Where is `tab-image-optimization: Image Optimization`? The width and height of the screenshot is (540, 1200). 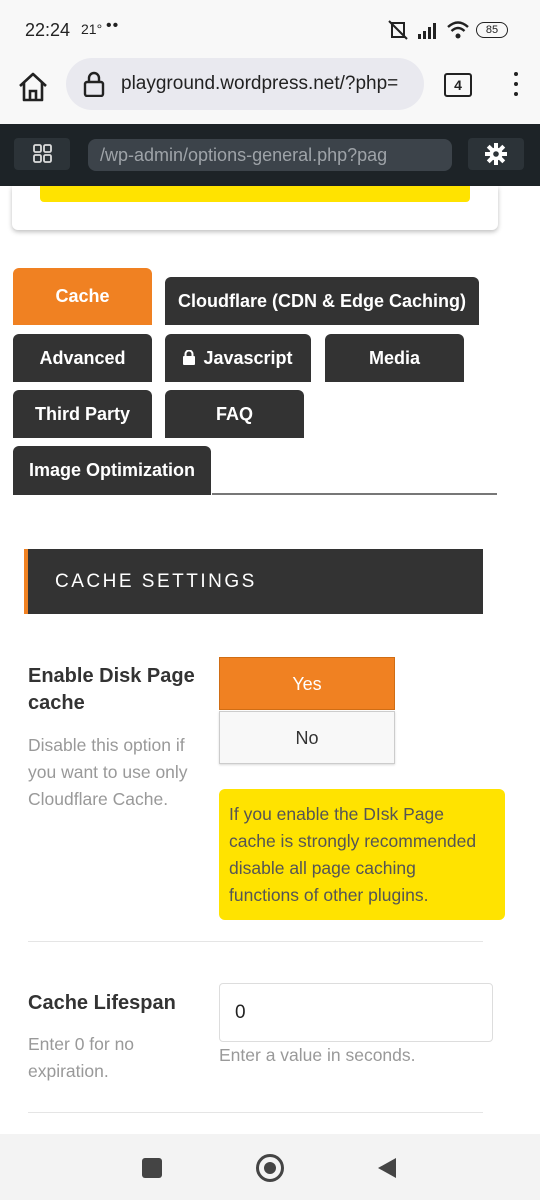
tab-image-optimization: Image Optimization is located at coordinates (112, 470).